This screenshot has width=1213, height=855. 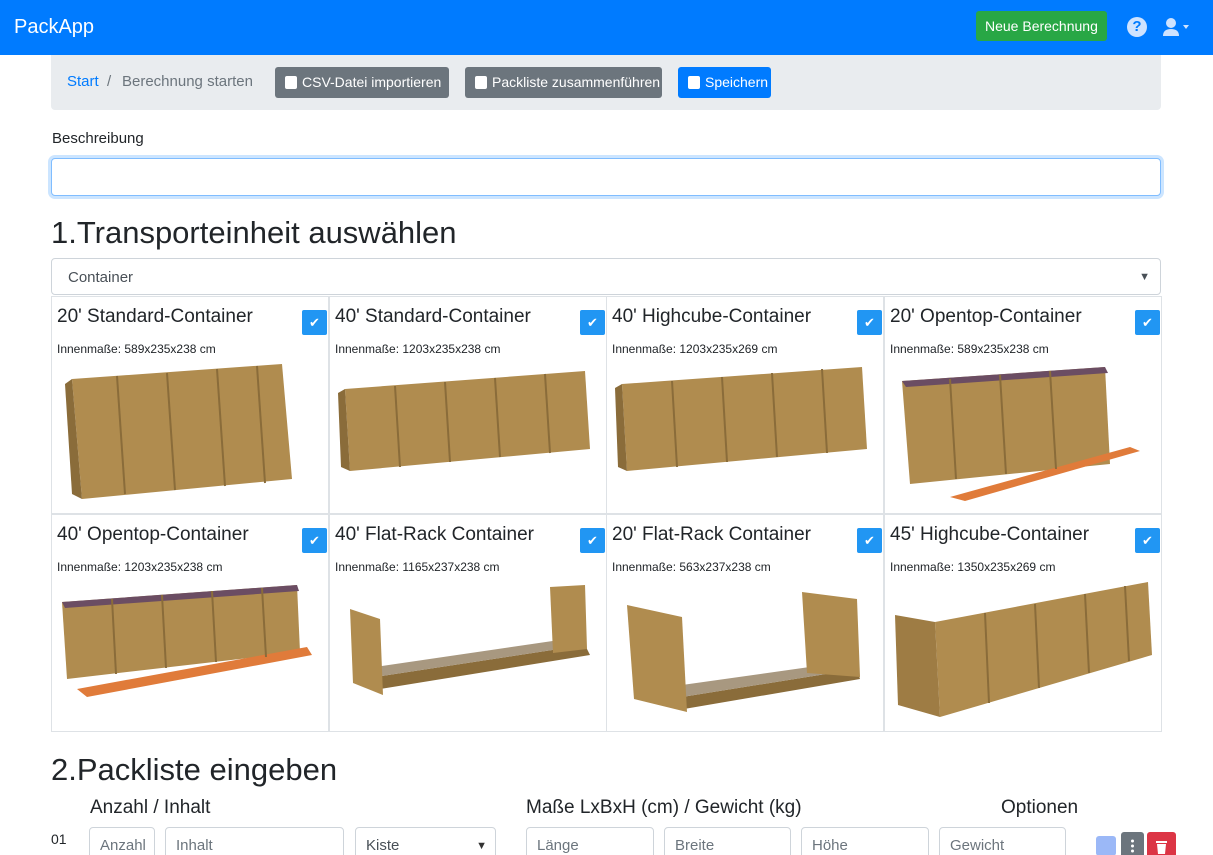 What do you see at coordinates (590, 841) in the screenshot?
I see `length-input: Länge` at bounding box center [590, 841].